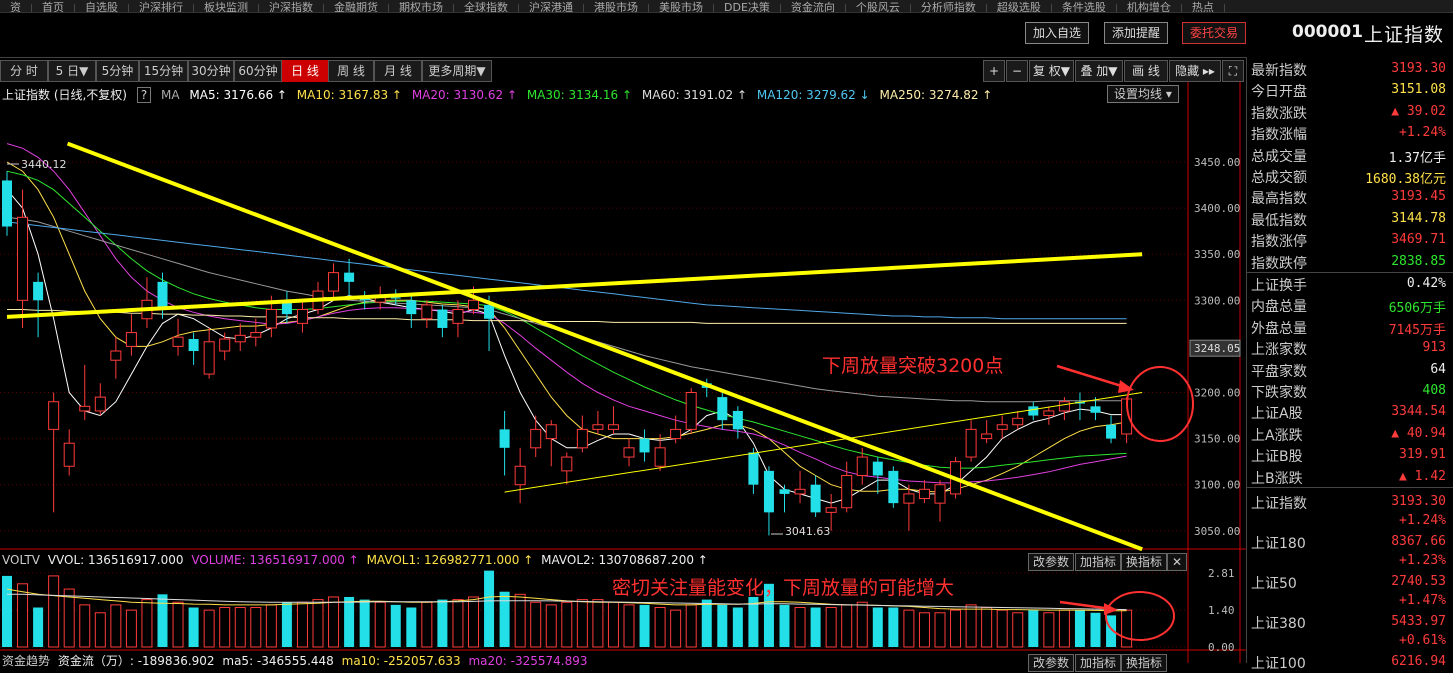 Image resolution: width=1453 pixels, height=673 pixels. What do you see at coordinates (1144, 562) in the screenshot?
I see `swap-indicator-button: 换指标` at bounding box center [1144, 562].